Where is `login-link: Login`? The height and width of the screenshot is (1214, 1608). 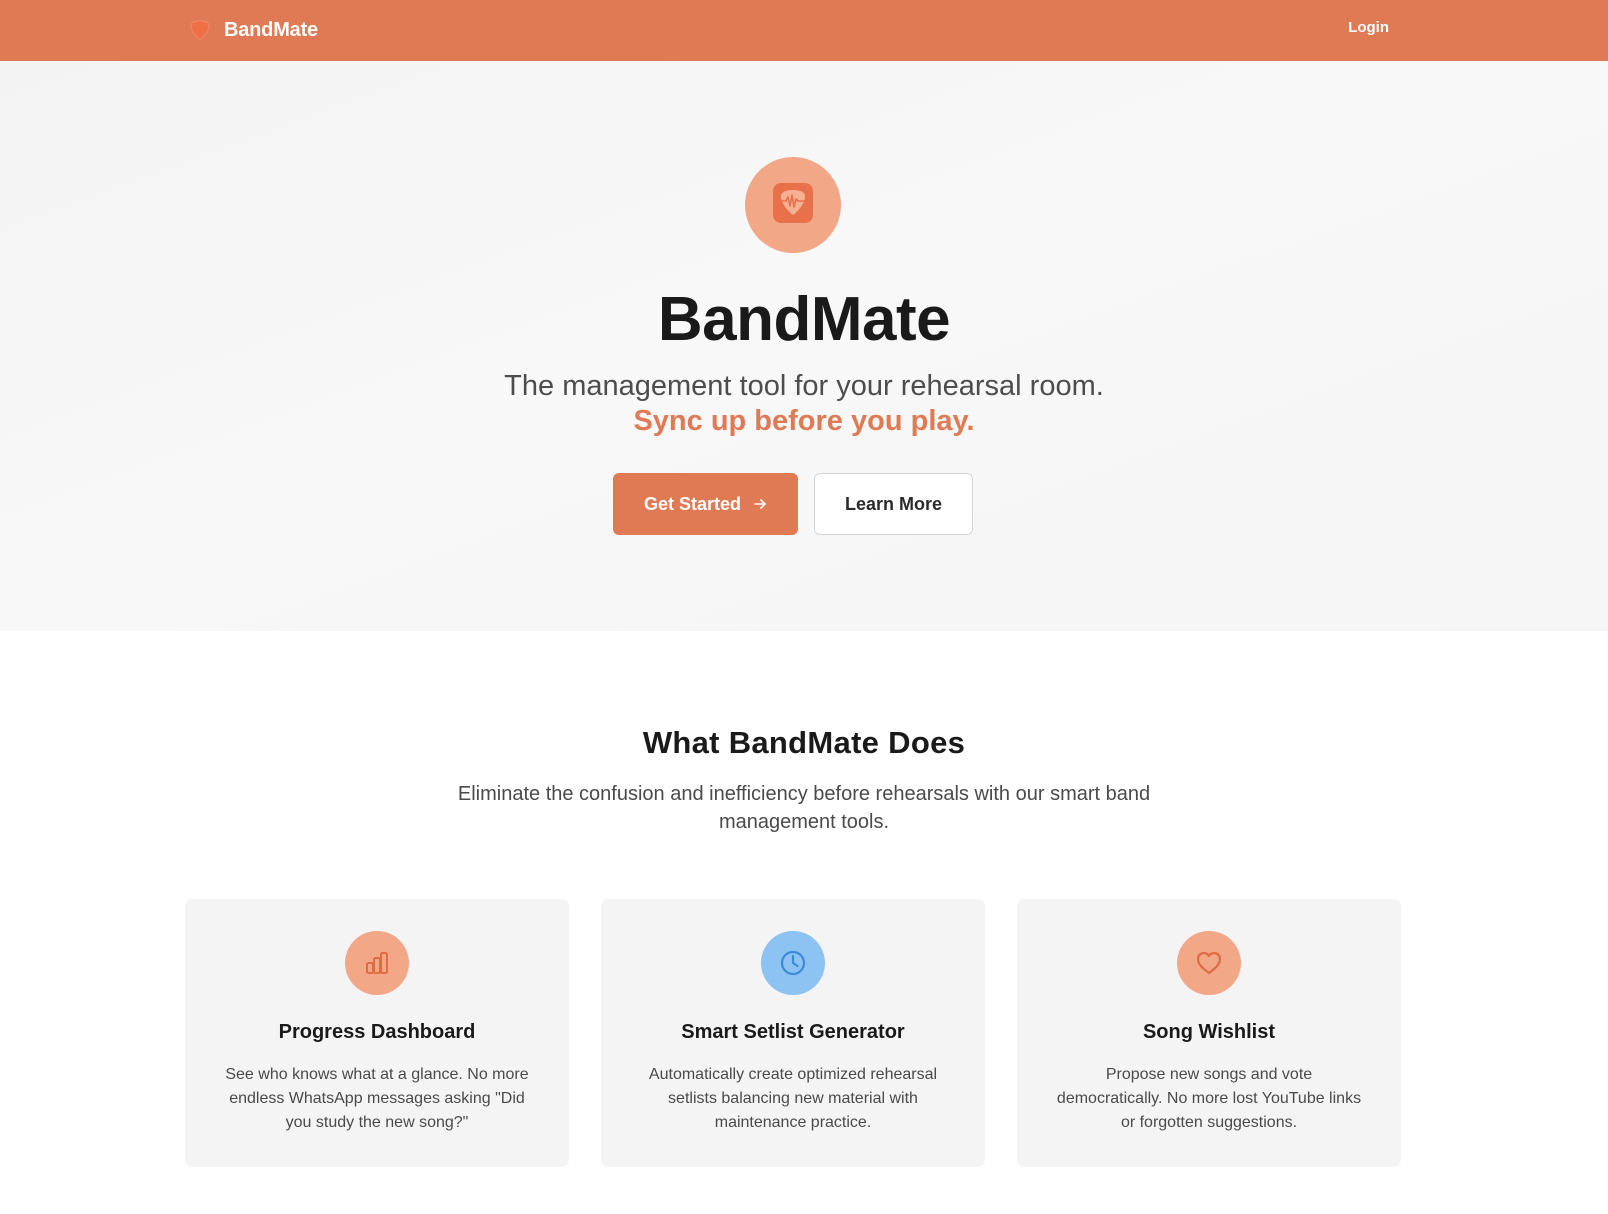
login-link: Login is located at coordinates (1368, 27).